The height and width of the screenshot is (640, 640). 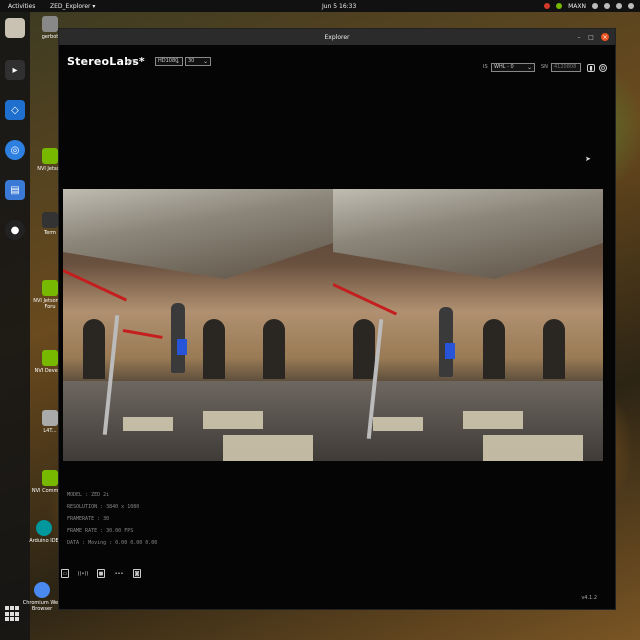 What do you see at coordinates (607, 6) in the screenshot?
I see `network-icon` at bounding box center [607, 6].